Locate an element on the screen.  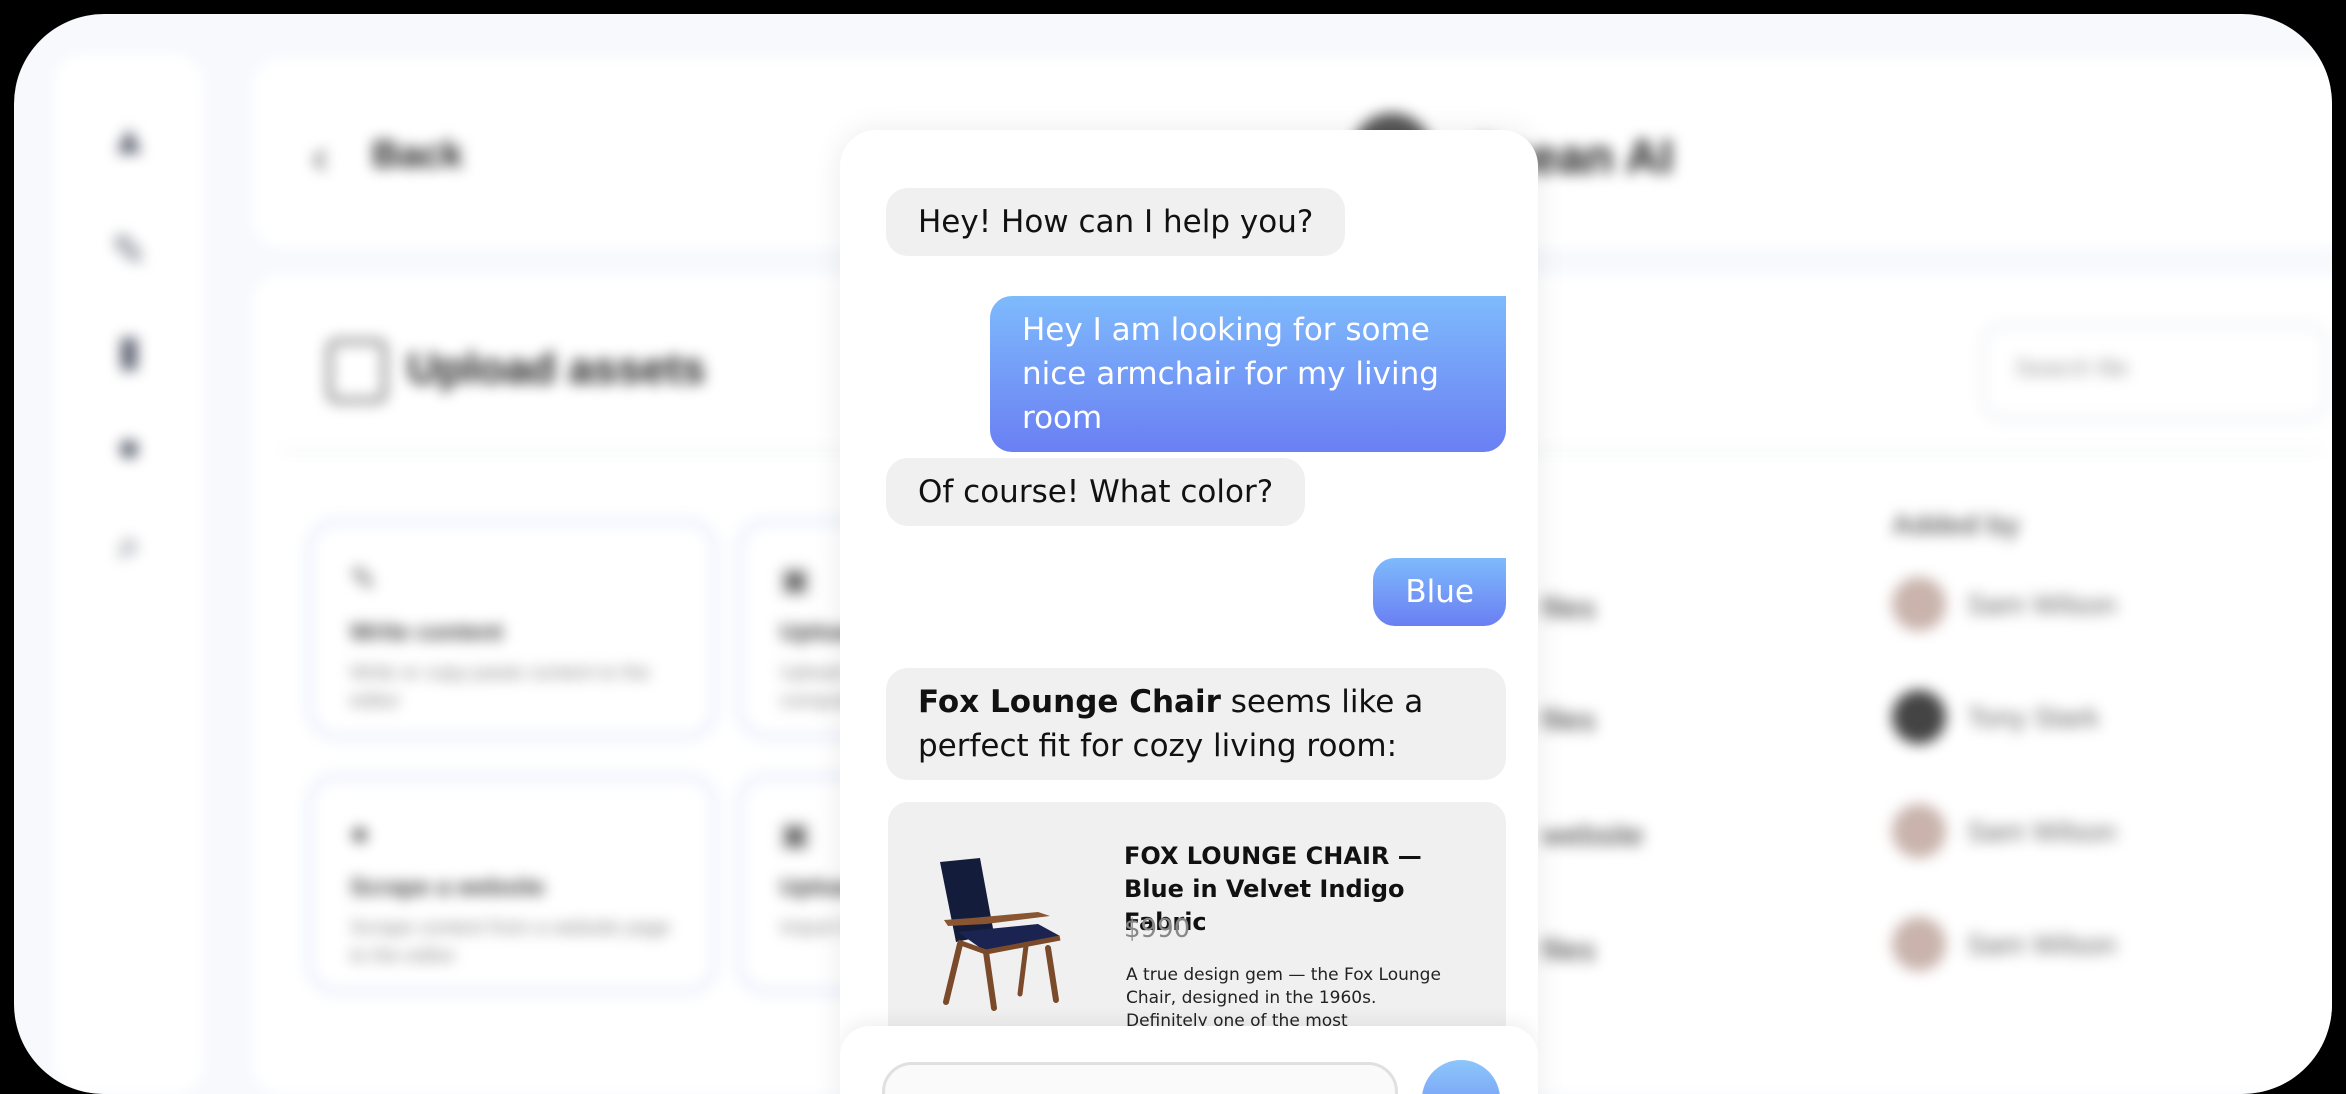
search-icon: ⌕ is located at coordinates (129, 545).